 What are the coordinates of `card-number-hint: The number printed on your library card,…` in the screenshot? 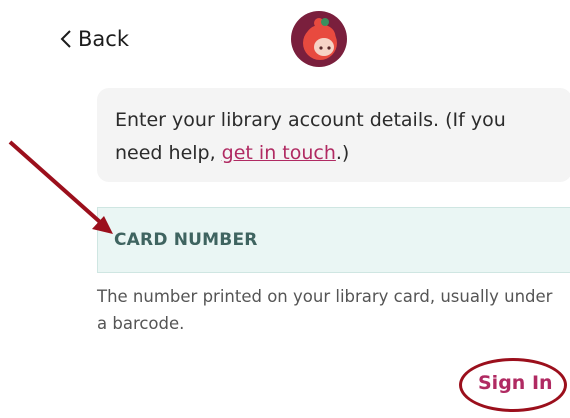 It's located at (325, 310).